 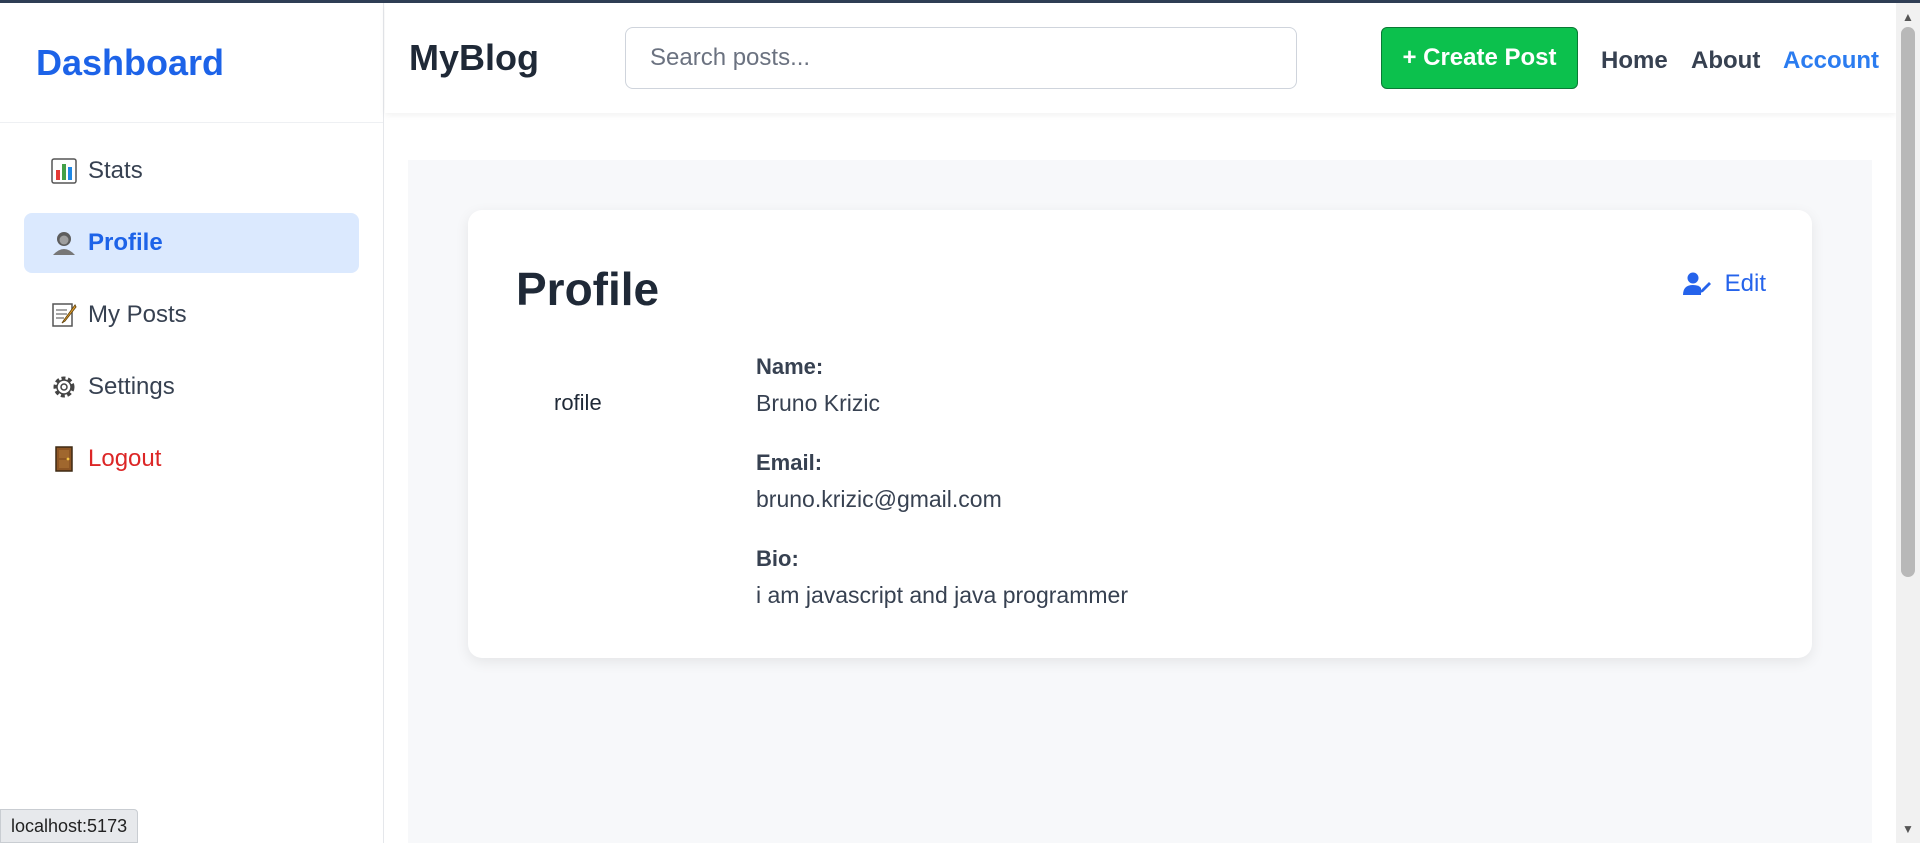 What do you see at coordinates (777, 558) in the screenshot?
I see `bio-label: Bio:` at bounding box center [777, 558].